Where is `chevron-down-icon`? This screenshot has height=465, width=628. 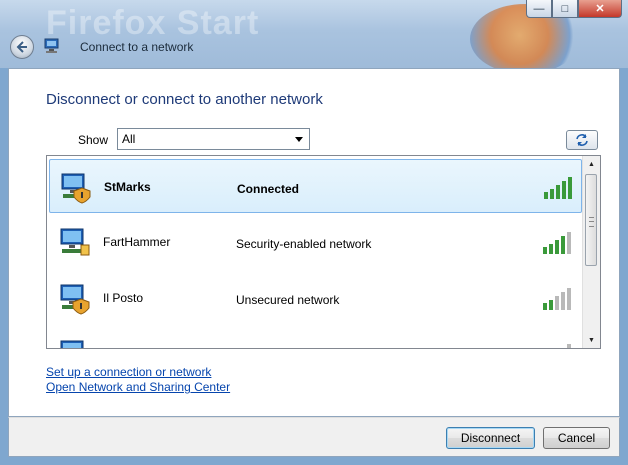
chevron-down-icon is located at coordinates (299, 139).